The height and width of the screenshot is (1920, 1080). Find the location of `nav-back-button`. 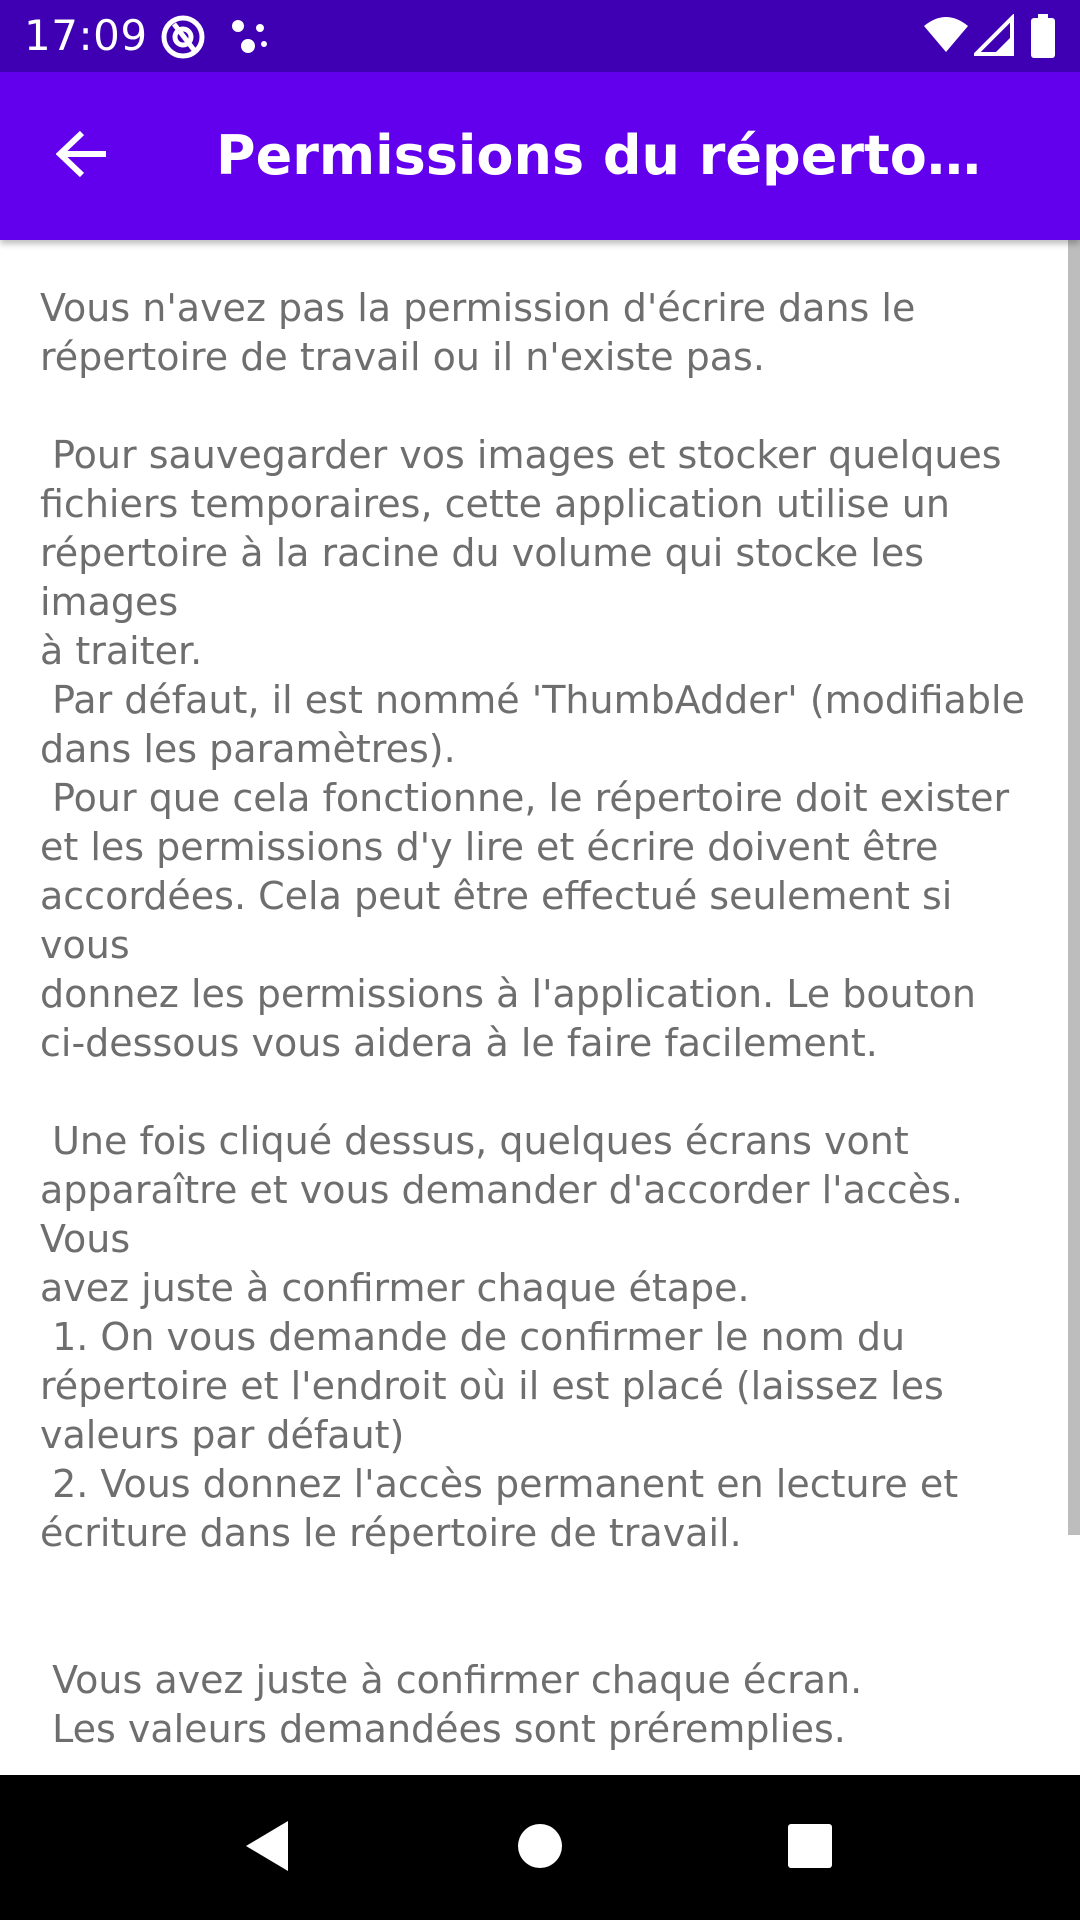

nav-back-button is located at coordinates (267, 1848).